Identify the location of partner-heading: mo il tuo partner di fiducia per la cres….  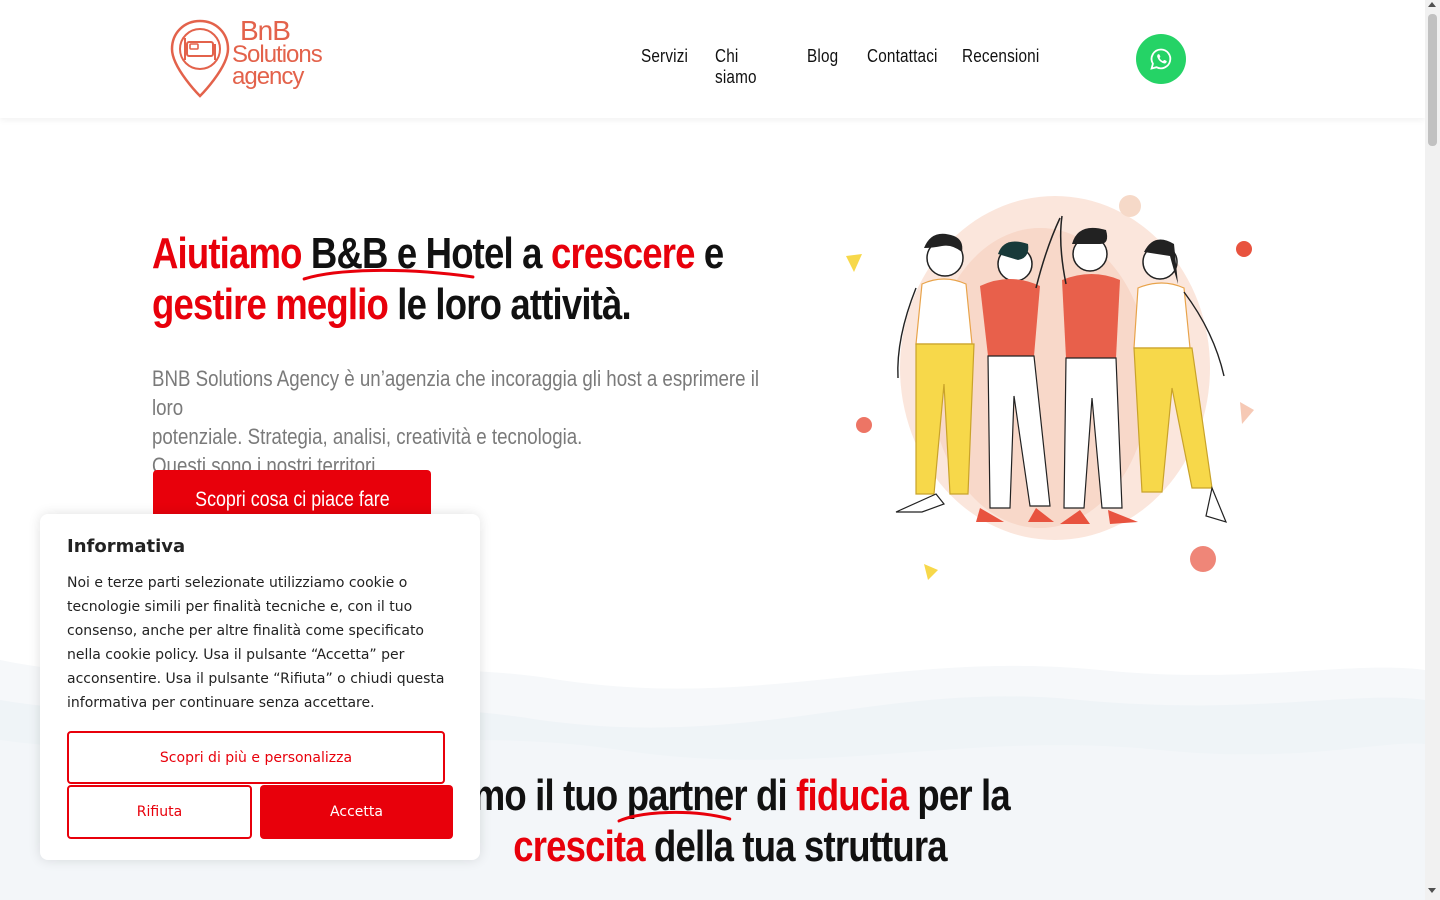
(741, 821).